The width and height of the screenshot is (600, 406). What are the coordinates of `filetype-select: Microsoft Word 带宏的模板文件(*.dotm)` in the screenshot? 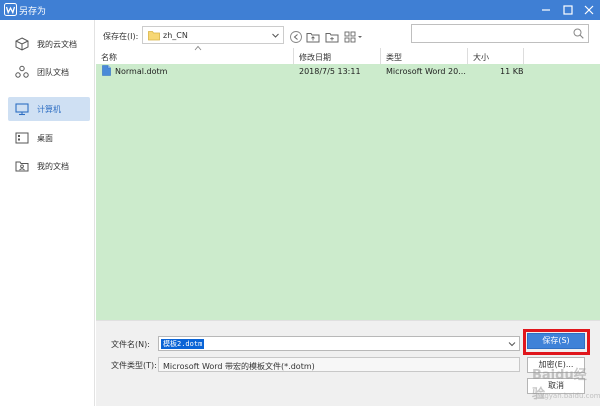 It's located at (339, 364).